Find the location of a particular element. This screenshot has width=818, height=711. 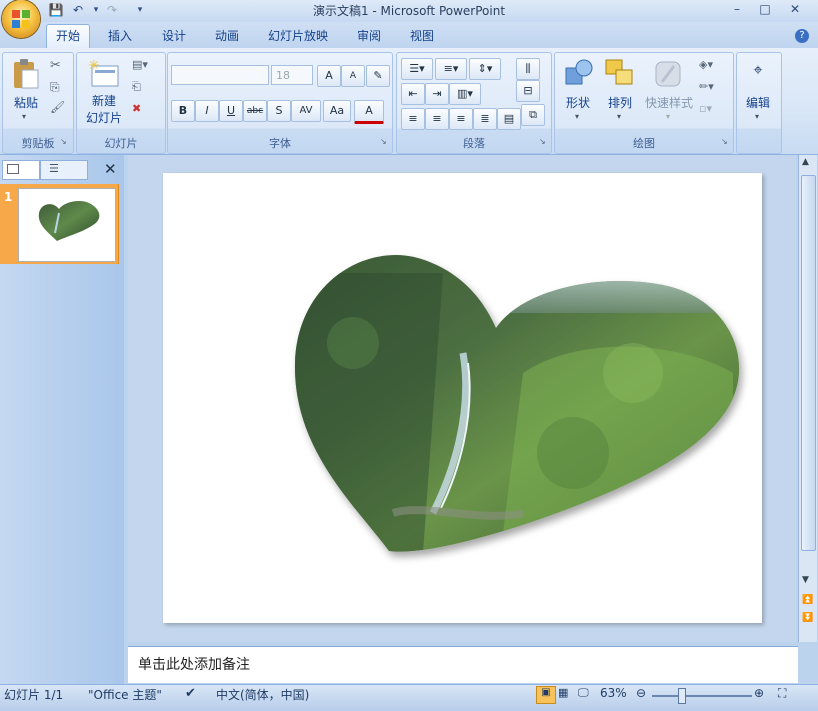

office-button is located at coordinates (21, 19).